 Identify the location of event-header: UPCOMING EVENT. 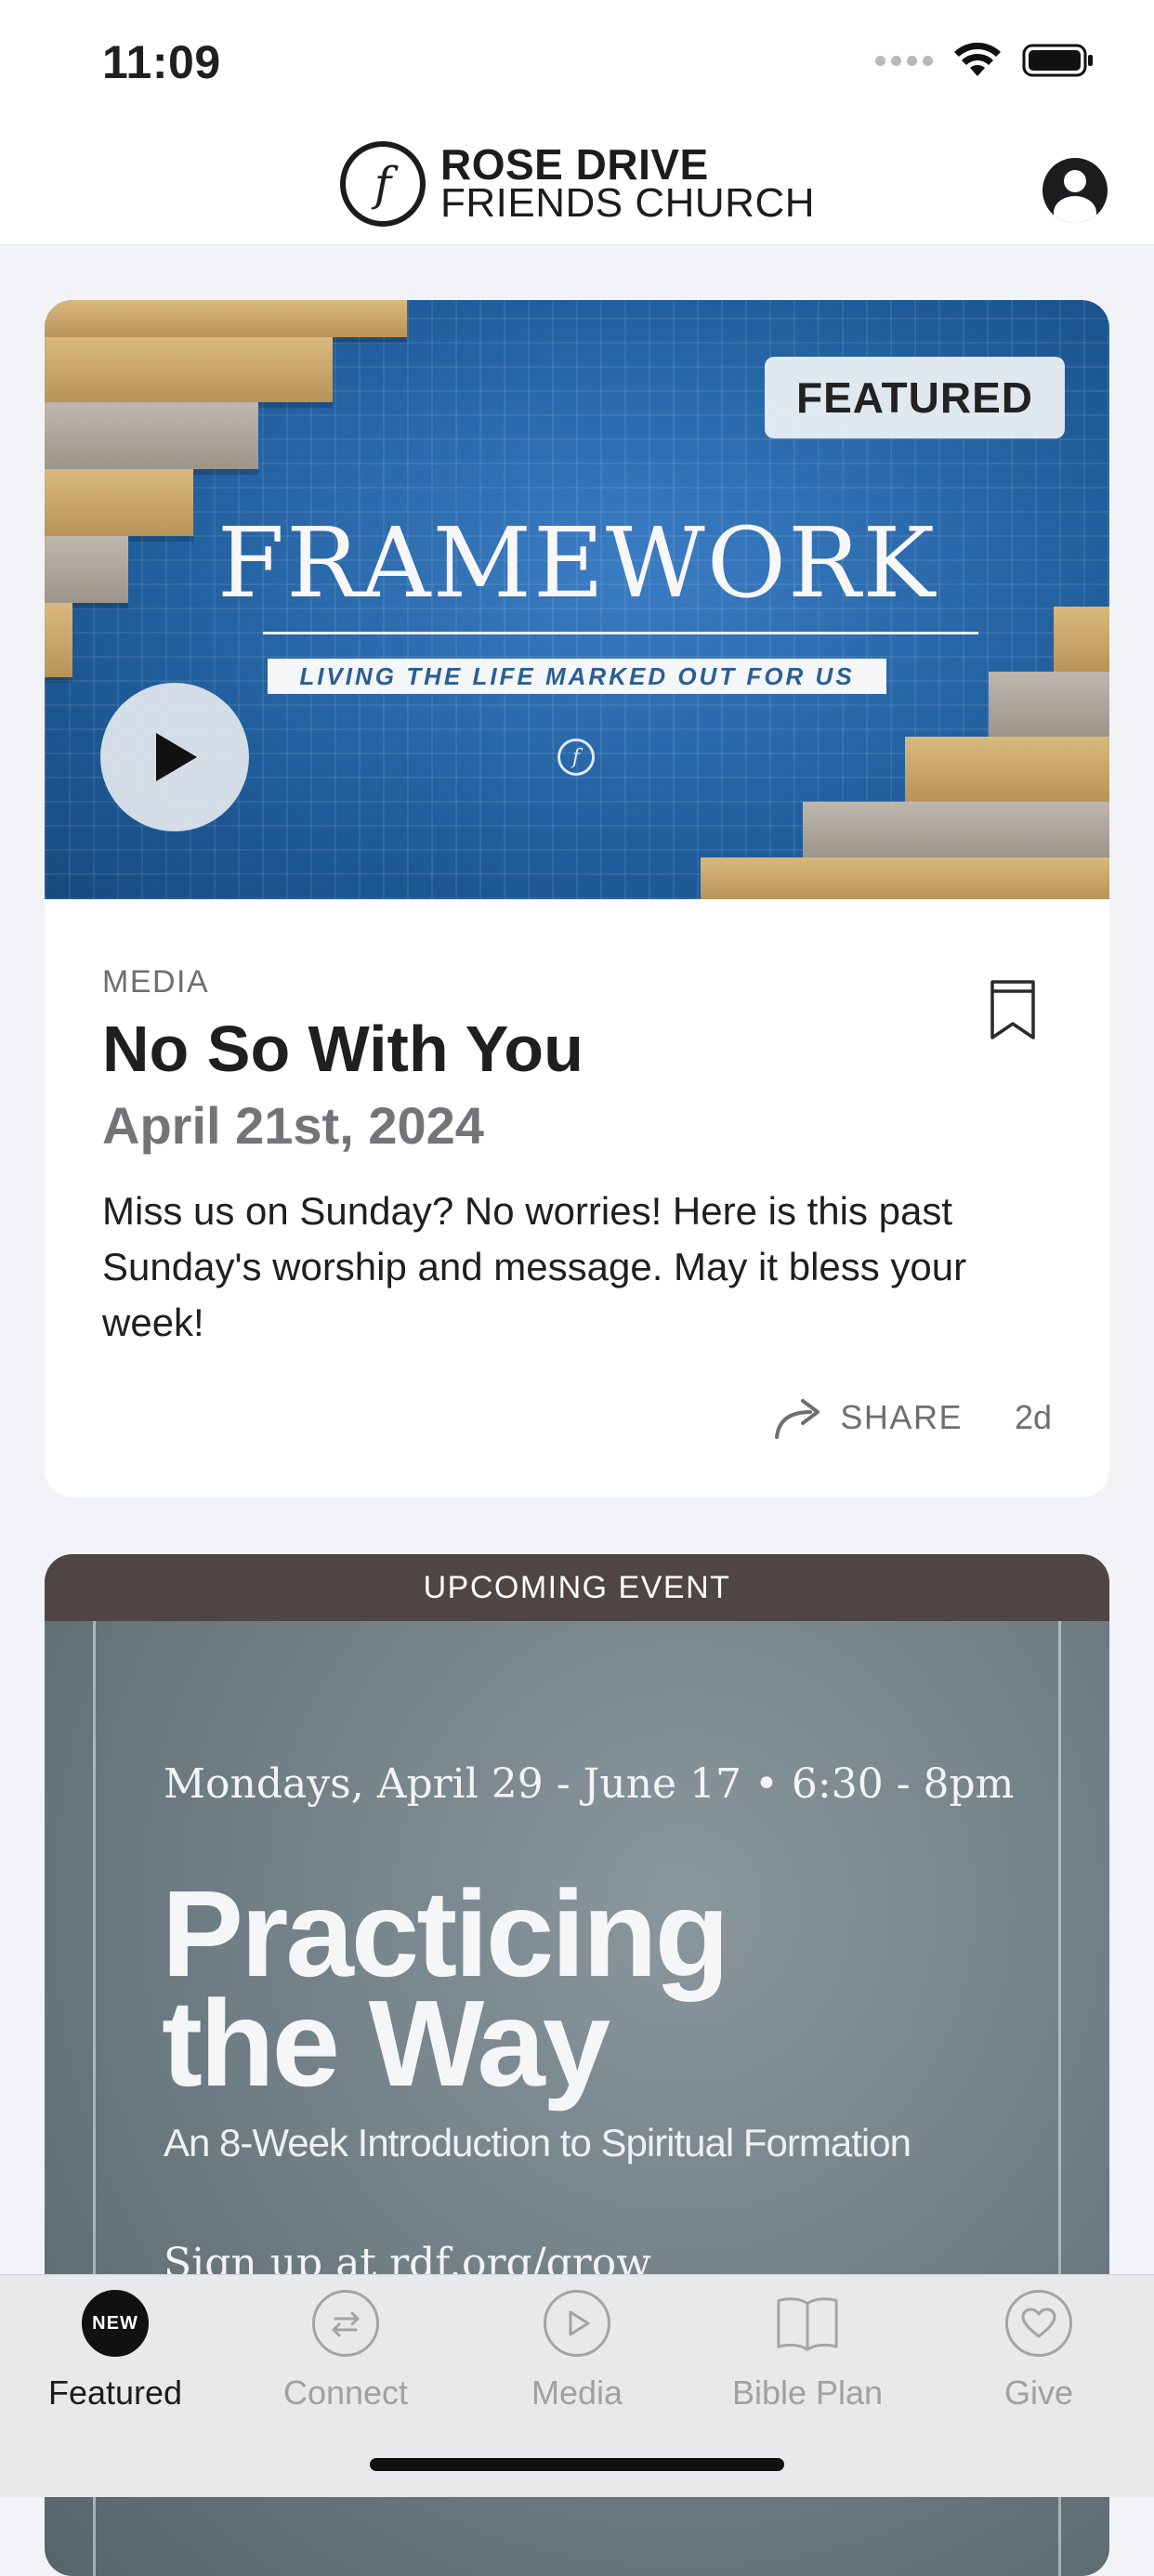
(577, 1587).